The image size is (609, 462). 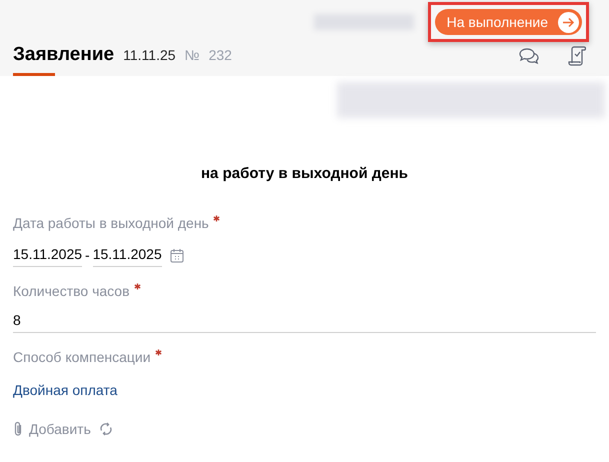 What do you see at coordinates (105, 429) in the screenshot?
I see `refresh-icon` at bounding box center [105, 429].